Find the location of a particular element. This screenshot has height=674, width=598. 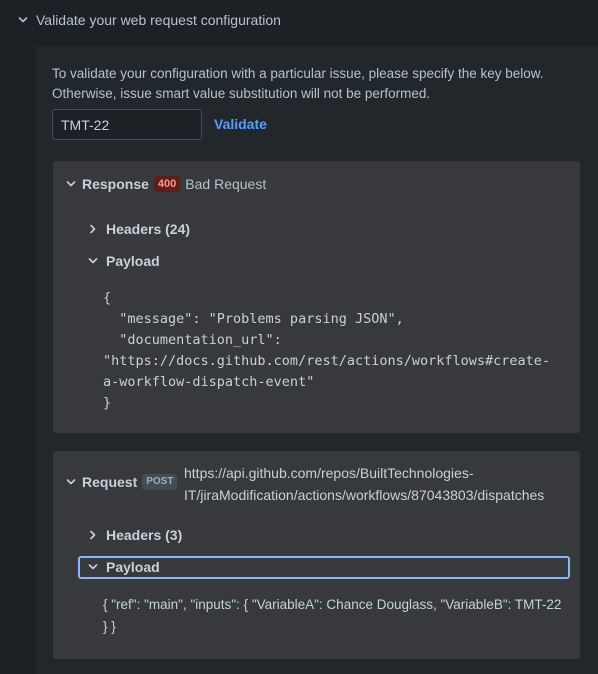

issue-key-input is located at coordinates (127, 124).